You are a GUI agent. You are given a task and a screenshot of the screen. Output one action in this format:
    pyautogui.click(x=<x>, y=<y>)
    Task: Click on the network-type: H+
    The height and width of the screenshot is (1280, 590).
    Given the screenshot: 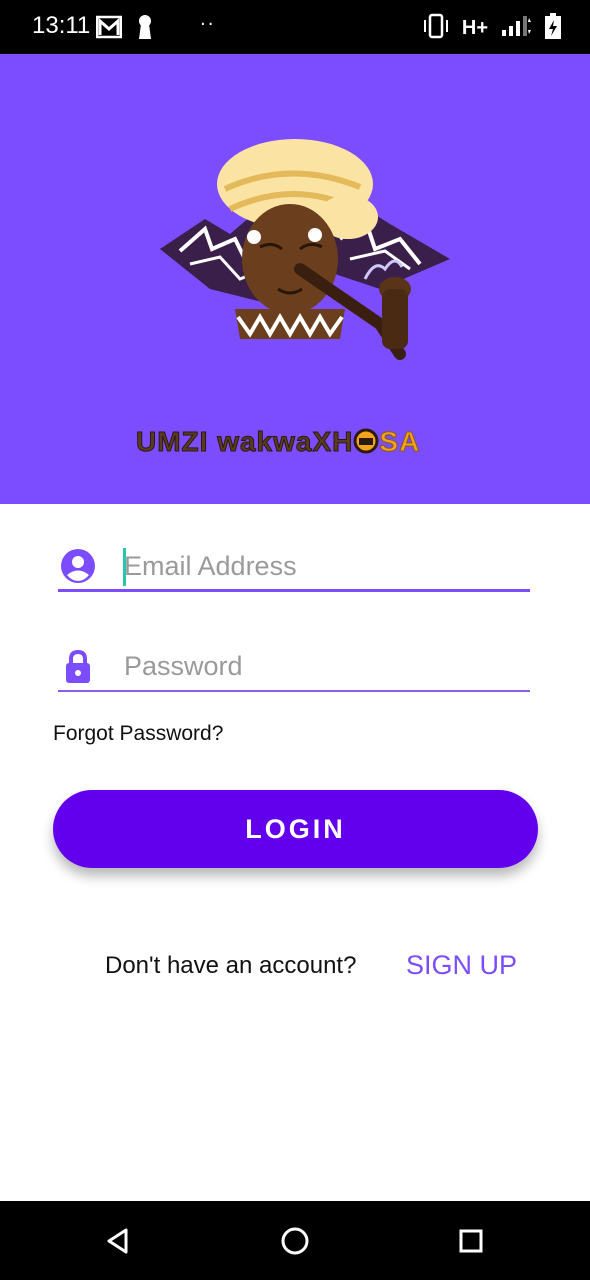 What is the action you would take?
    pyautogui.click(x=474, y=27)
    